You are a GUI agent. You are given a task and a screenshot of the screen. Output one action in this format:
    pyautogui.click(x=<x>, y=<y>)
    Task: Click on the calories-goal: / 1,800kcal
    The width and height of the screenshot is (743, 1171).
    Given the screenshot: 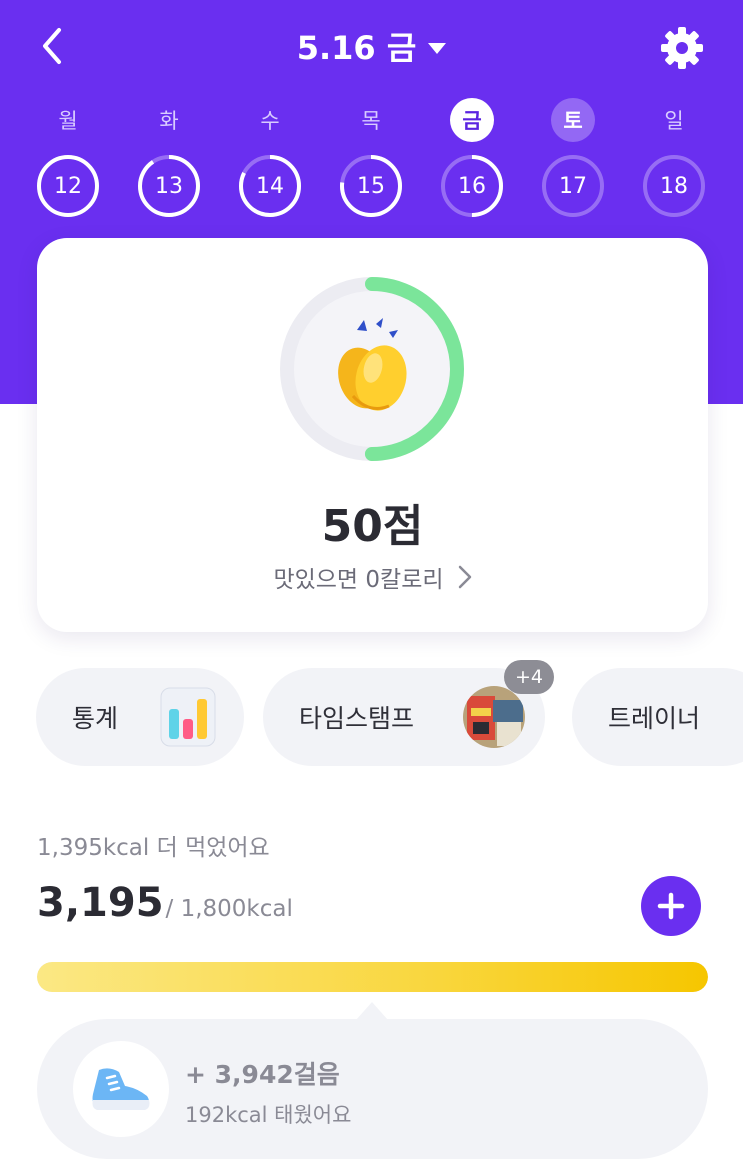 What is the action you would take?
    pyautogui.click(x=229, y=909)
    